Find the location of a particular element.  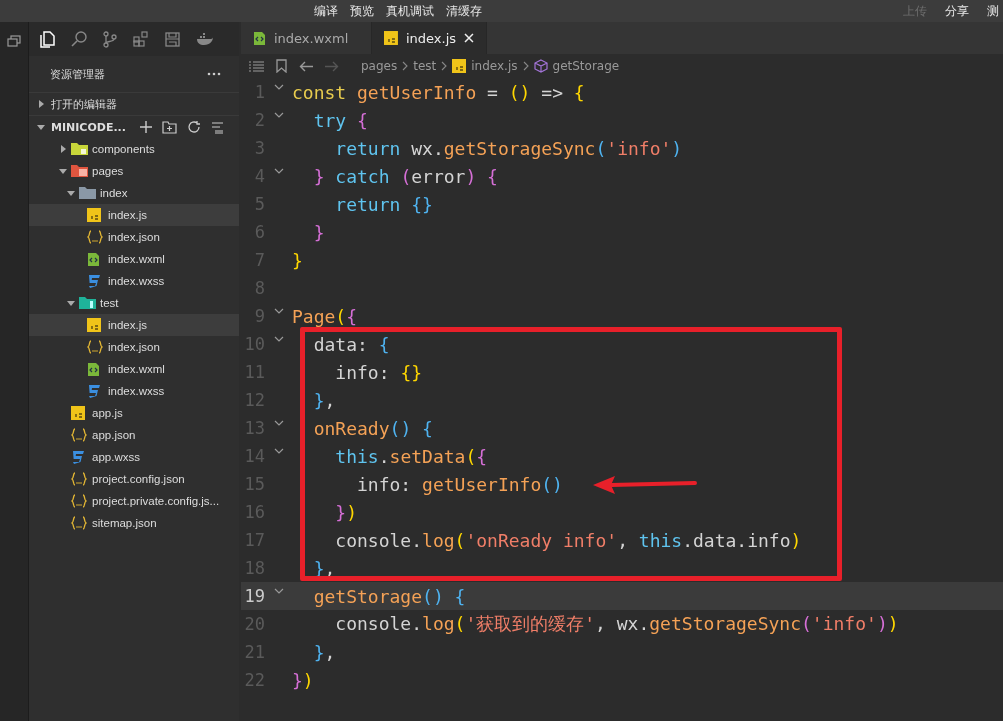

plus-icon is located at coordinates (145, 127).